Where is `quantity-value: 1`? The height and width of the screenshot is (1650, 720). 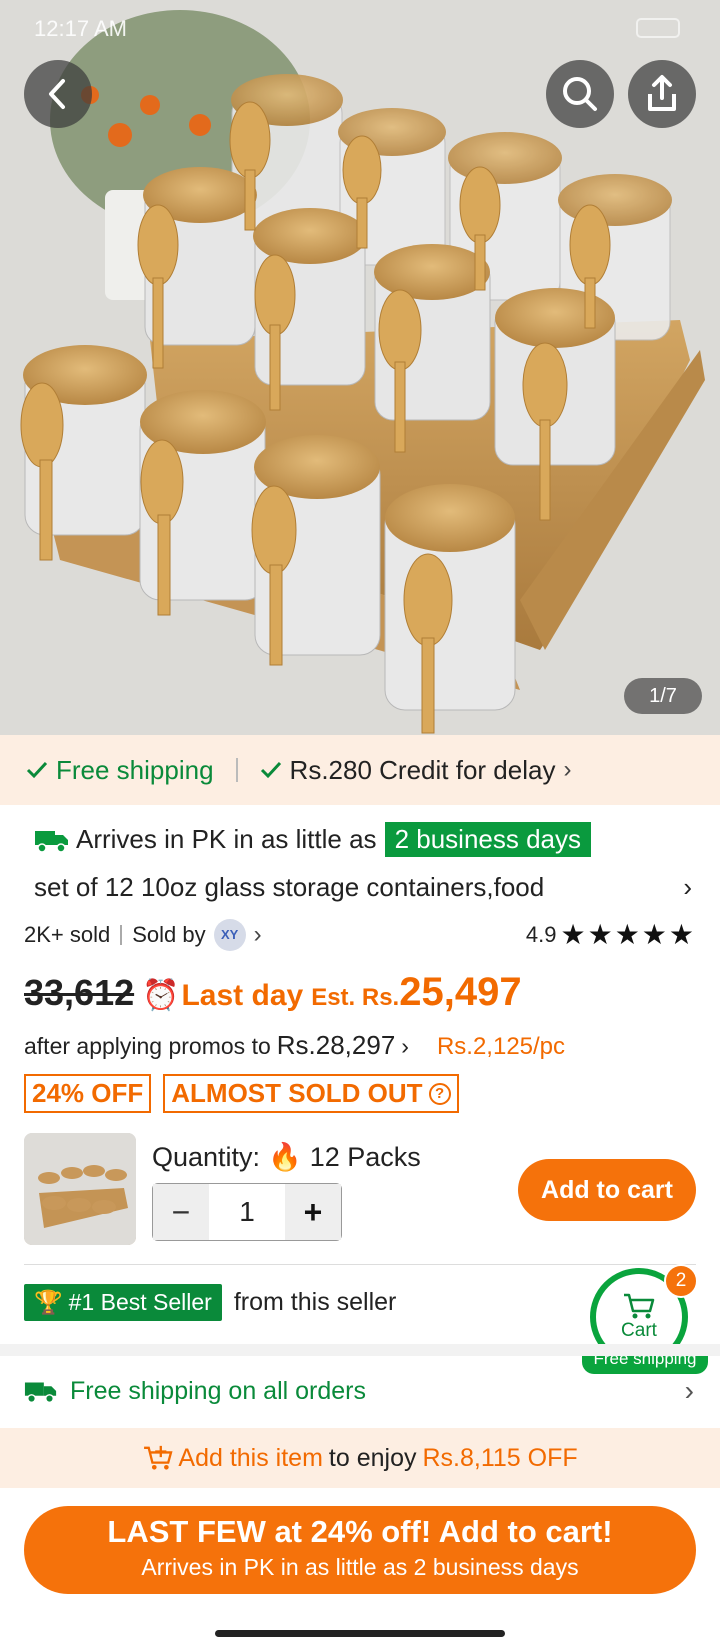 quantity-value: 1 is located at coordinates (247, 1212).